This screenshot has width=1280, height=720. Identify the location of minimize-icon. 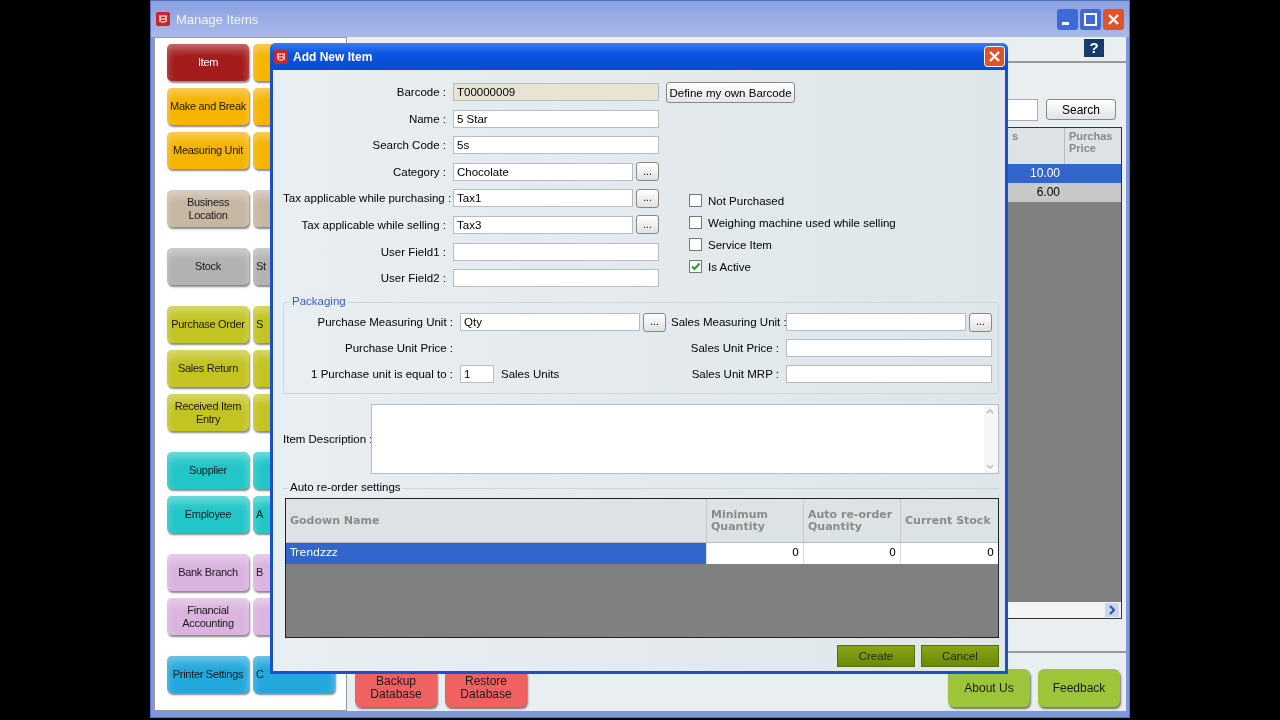
(1067, 19).